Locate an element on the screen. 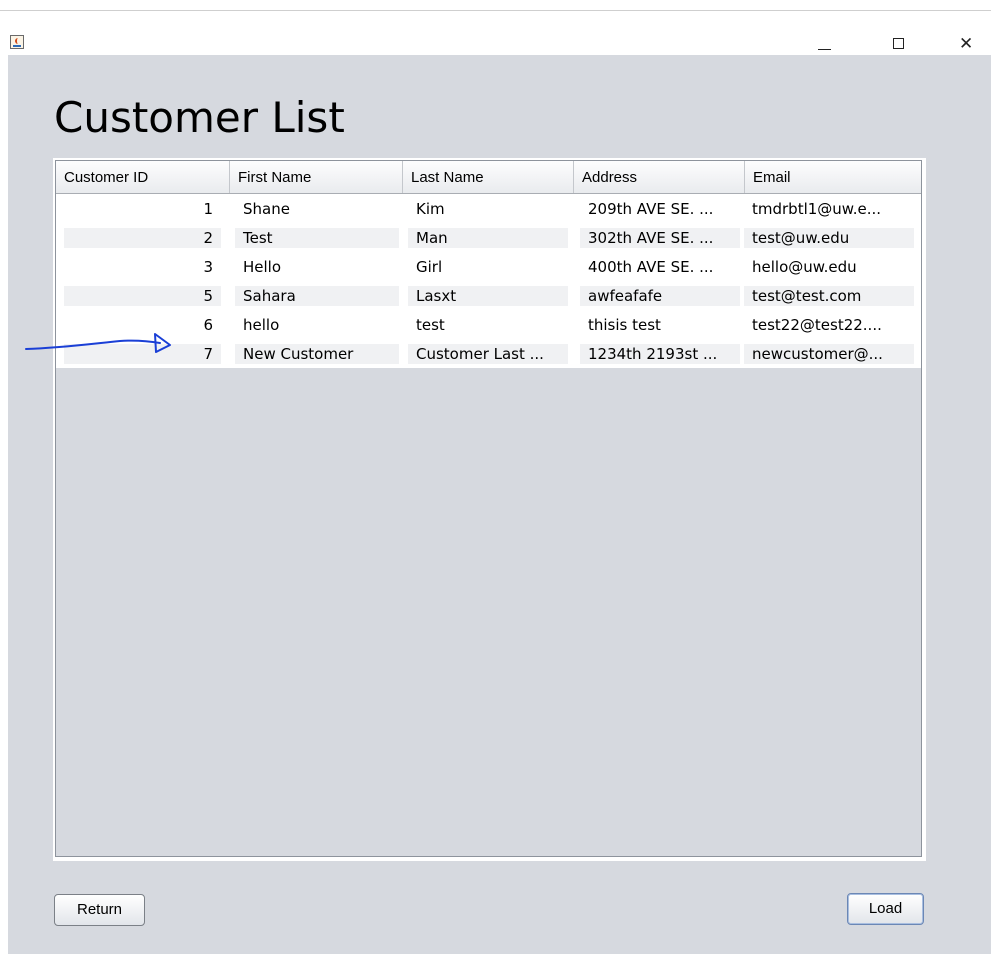 This screenshot has width=991, height=954. cell-email: test@test.com is located at coordinates (829, 296).